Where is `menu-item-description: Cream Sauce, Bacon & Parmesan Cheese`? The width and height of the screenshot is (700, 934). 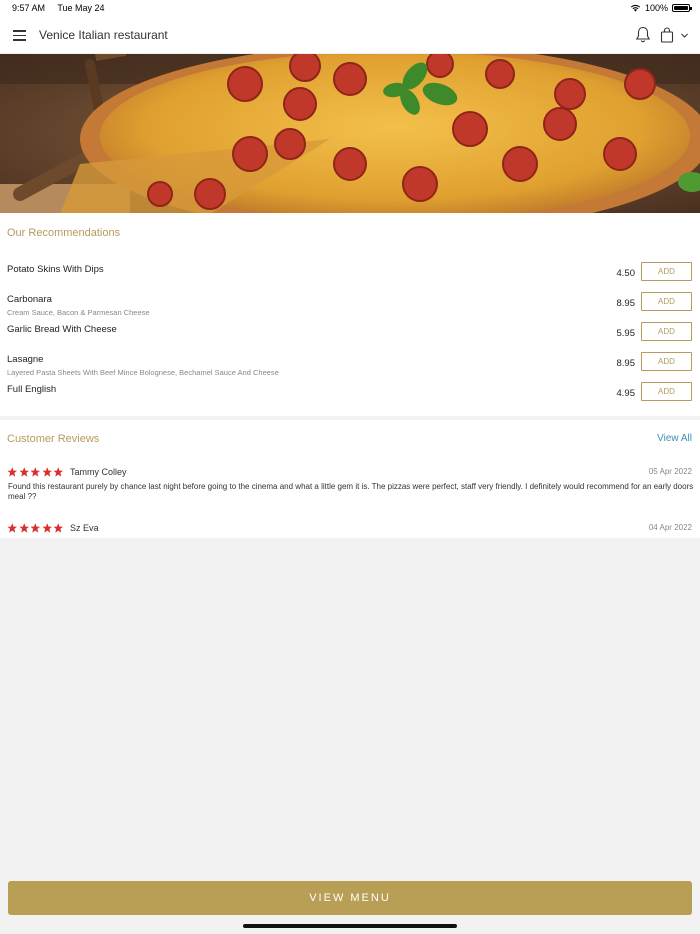 menu-item-description: Cream Sauce, Bacon & Parmesan Cheese is located at coordinates (78, 312).